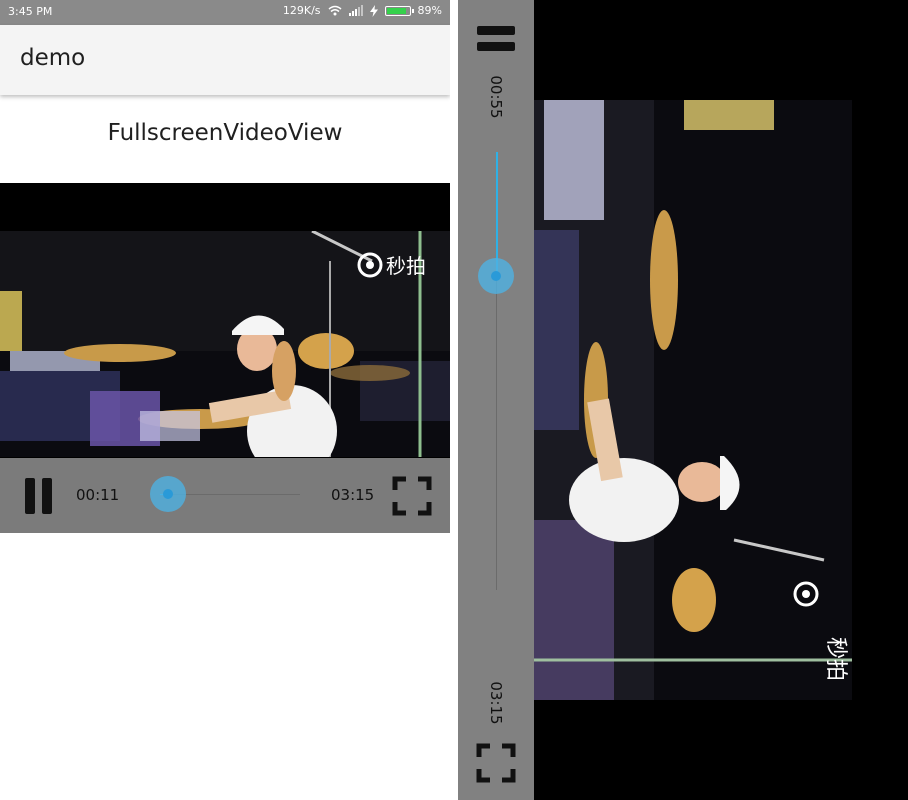  Describe the element at coordinates (335, 10) in the screenshot. I see `wifi-icon` at that location.